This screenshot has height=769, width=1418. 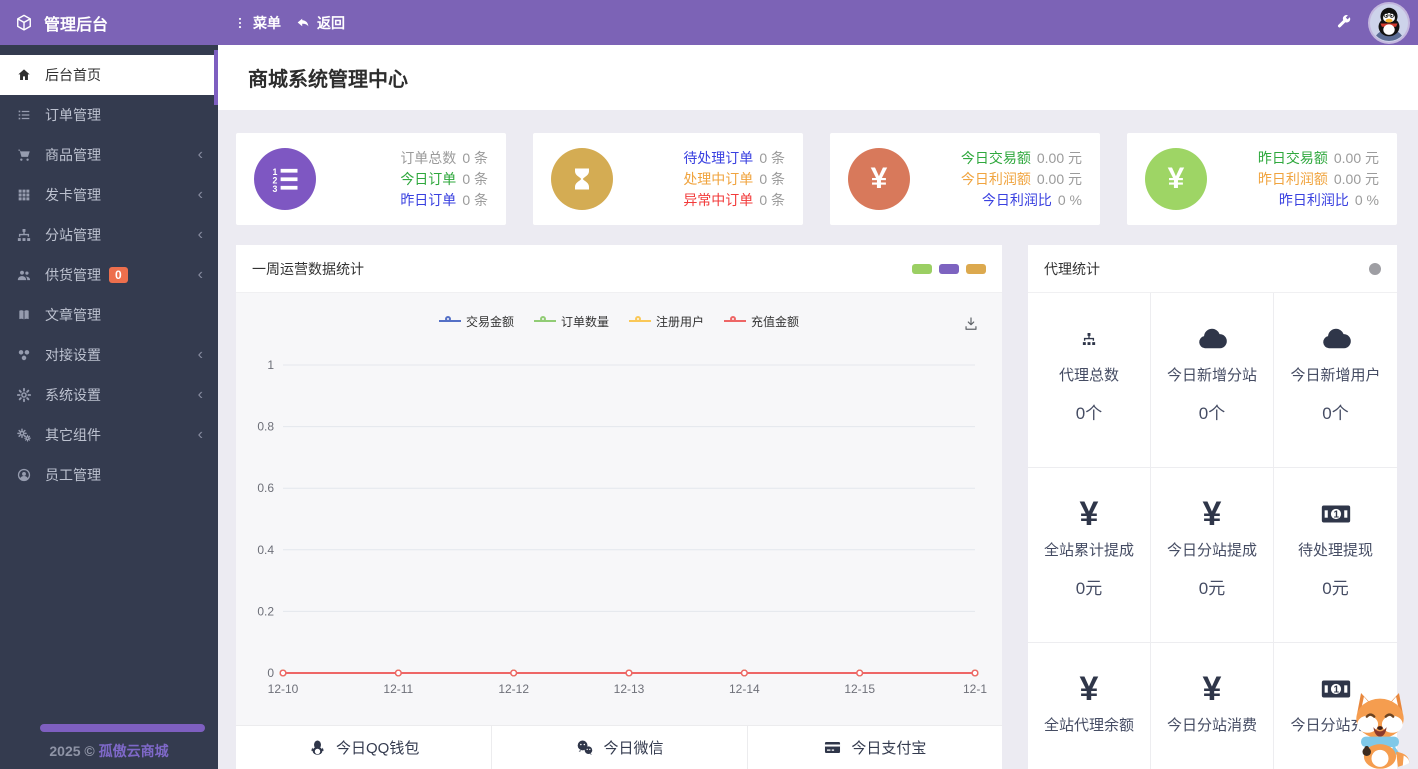 I want to click on sidebar-item: 后台首页 ‹, so click(x=109, y=75).